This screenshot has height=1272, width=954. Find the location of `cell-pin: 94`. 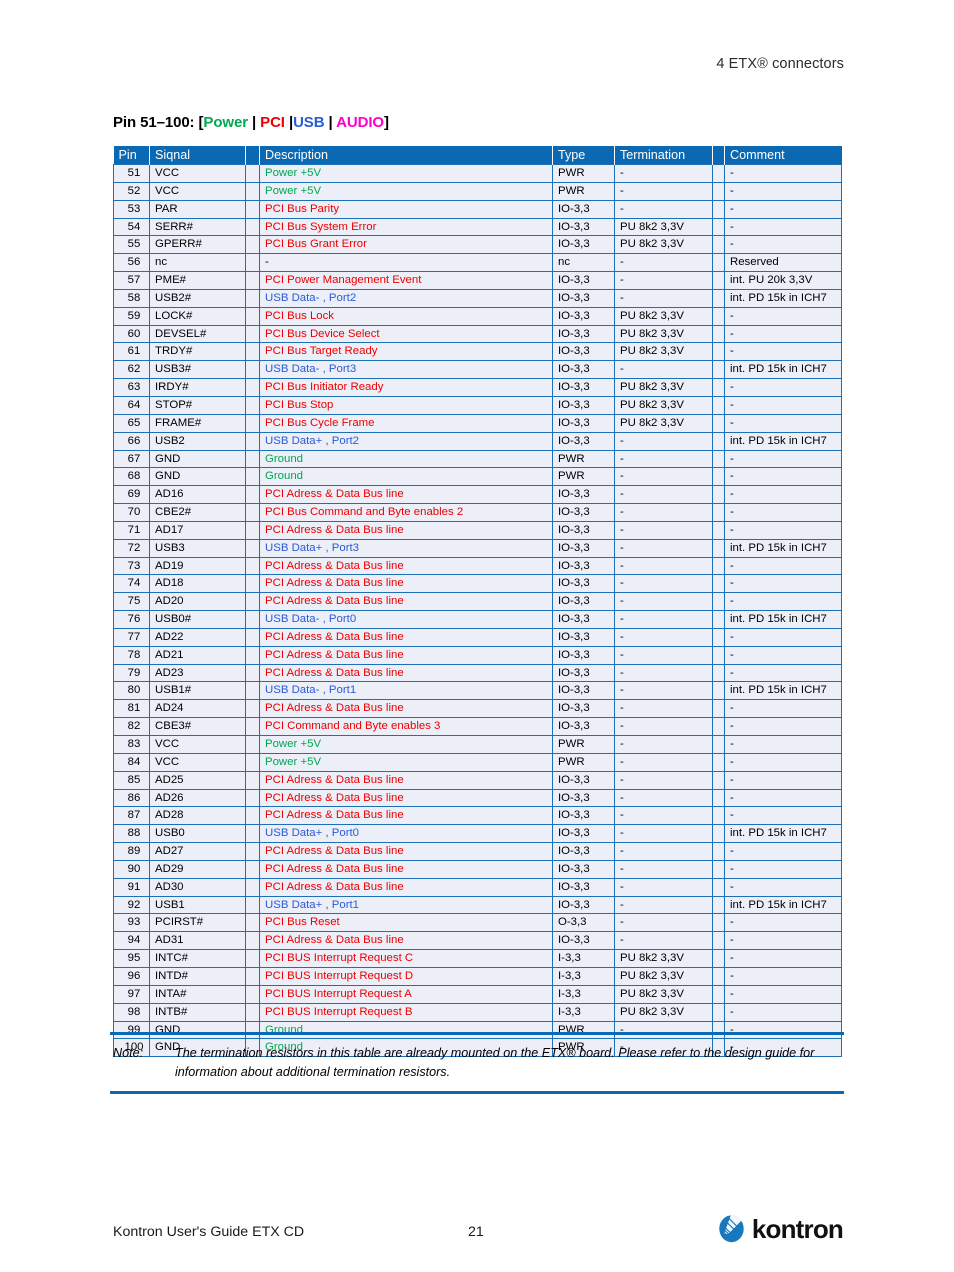

cell-pin: 94 is located at coordinates (131, 940).